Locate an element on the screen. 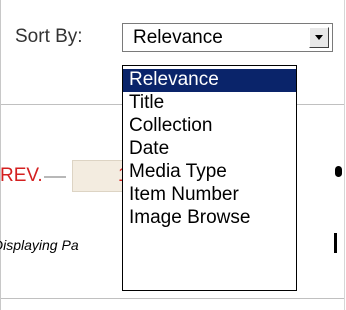 Image resolution: width=346 pixels, height=310 pixels. pagination-marker is located at coordinates (338, 171).